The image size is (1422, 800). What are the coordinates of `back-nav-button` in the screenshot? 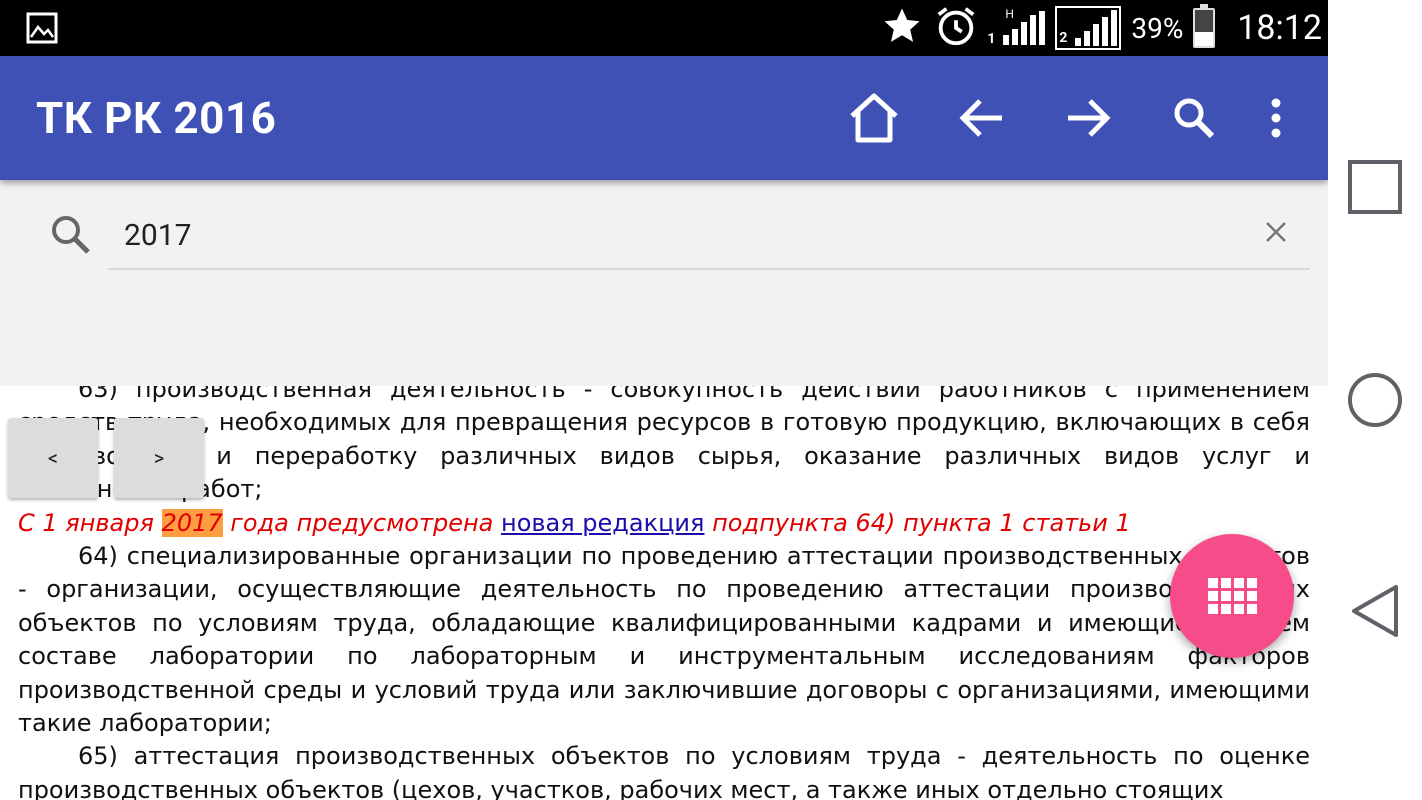 It's located at (1375, 611).